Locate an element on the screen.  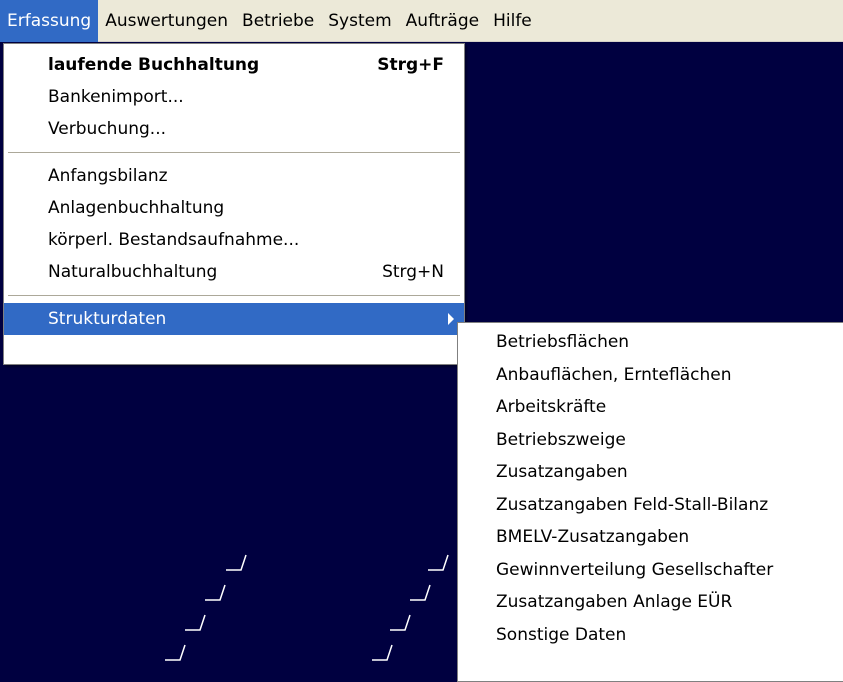
menu-item-label: Anbauflächen, Ernteflächen is located at coordinates (614, 374).